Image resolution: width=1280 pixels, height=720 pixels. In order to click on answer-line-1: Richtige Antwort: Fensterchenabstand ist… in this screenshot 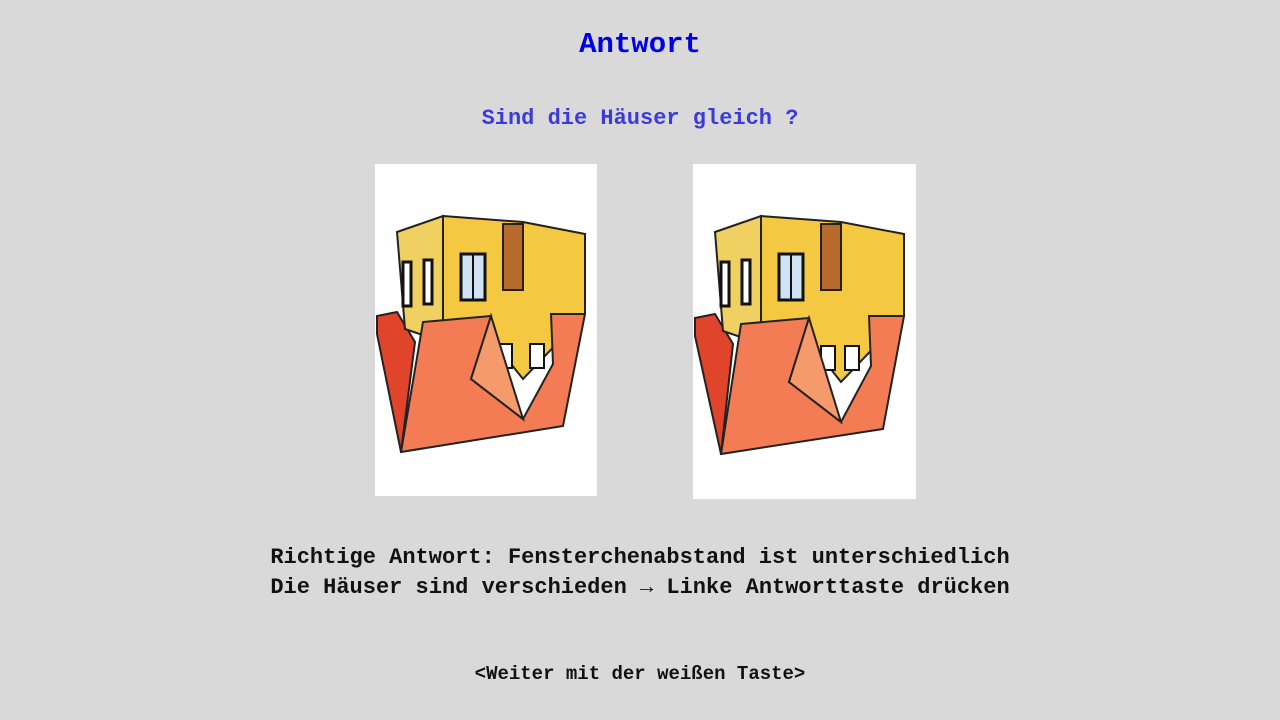, I will do `click(640, 557)`.